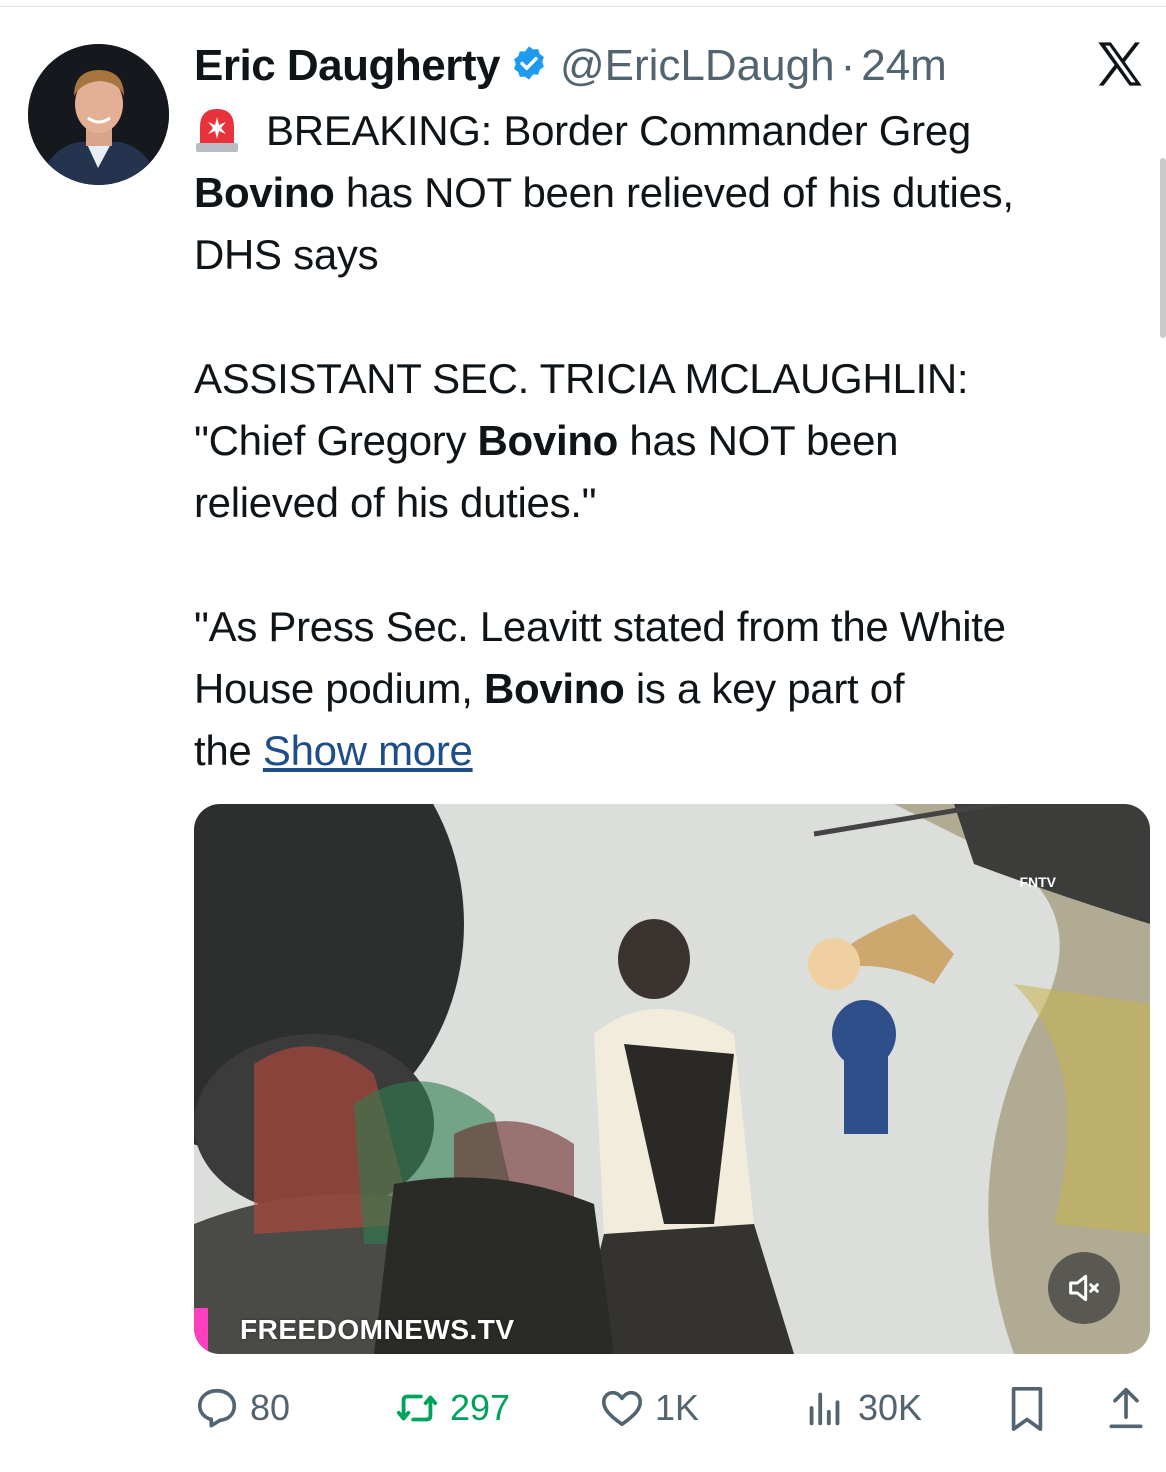 This screenshot has height=1472, width=1166. I want to click on video-watermark: FREEDOMNEWS.TV, so click(377, 1329).